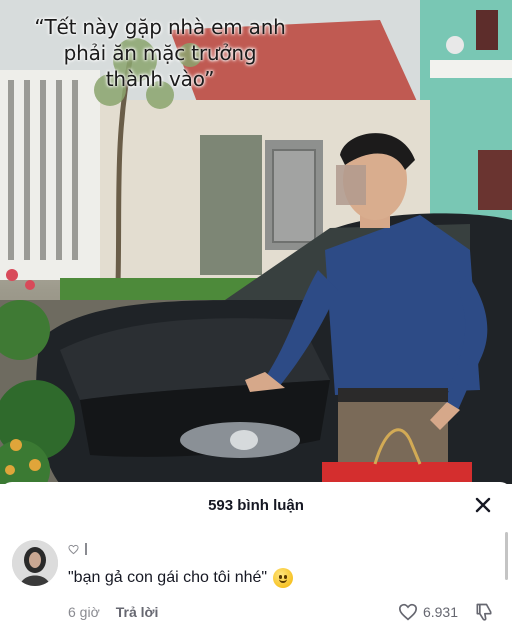 This screenshot has height=640, width=512. What do you see at coordinates (73, 549) in the screenshot?
I see `small-heart-icon` at bounding box center [73, 549].